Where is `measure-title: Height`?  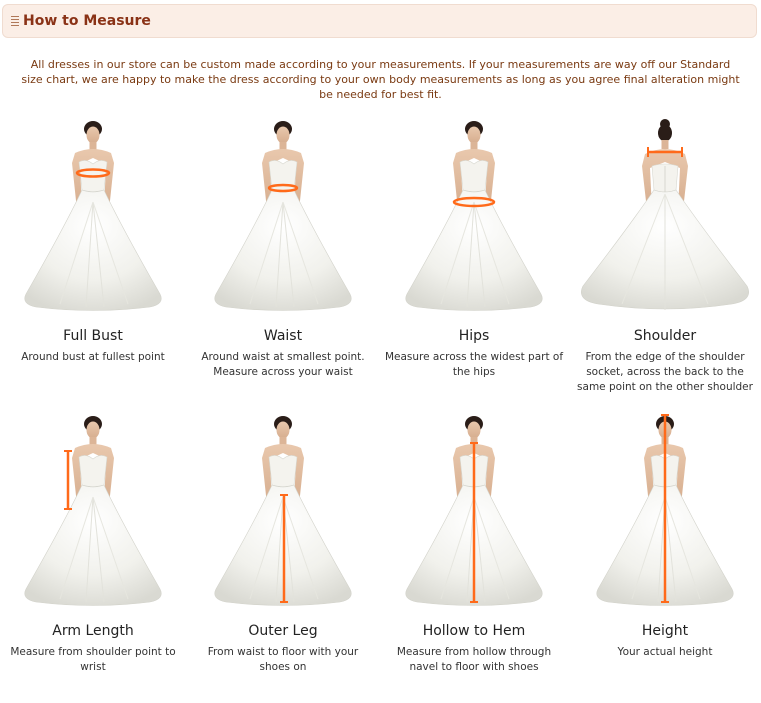
measure-title: Height is located at coordinates (665, 631).